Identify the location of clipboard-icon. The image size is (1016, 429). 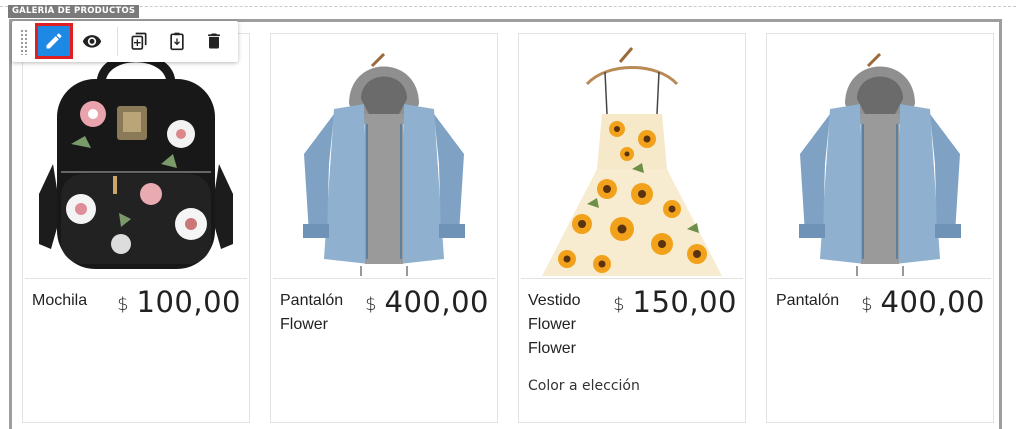
(177, 41).